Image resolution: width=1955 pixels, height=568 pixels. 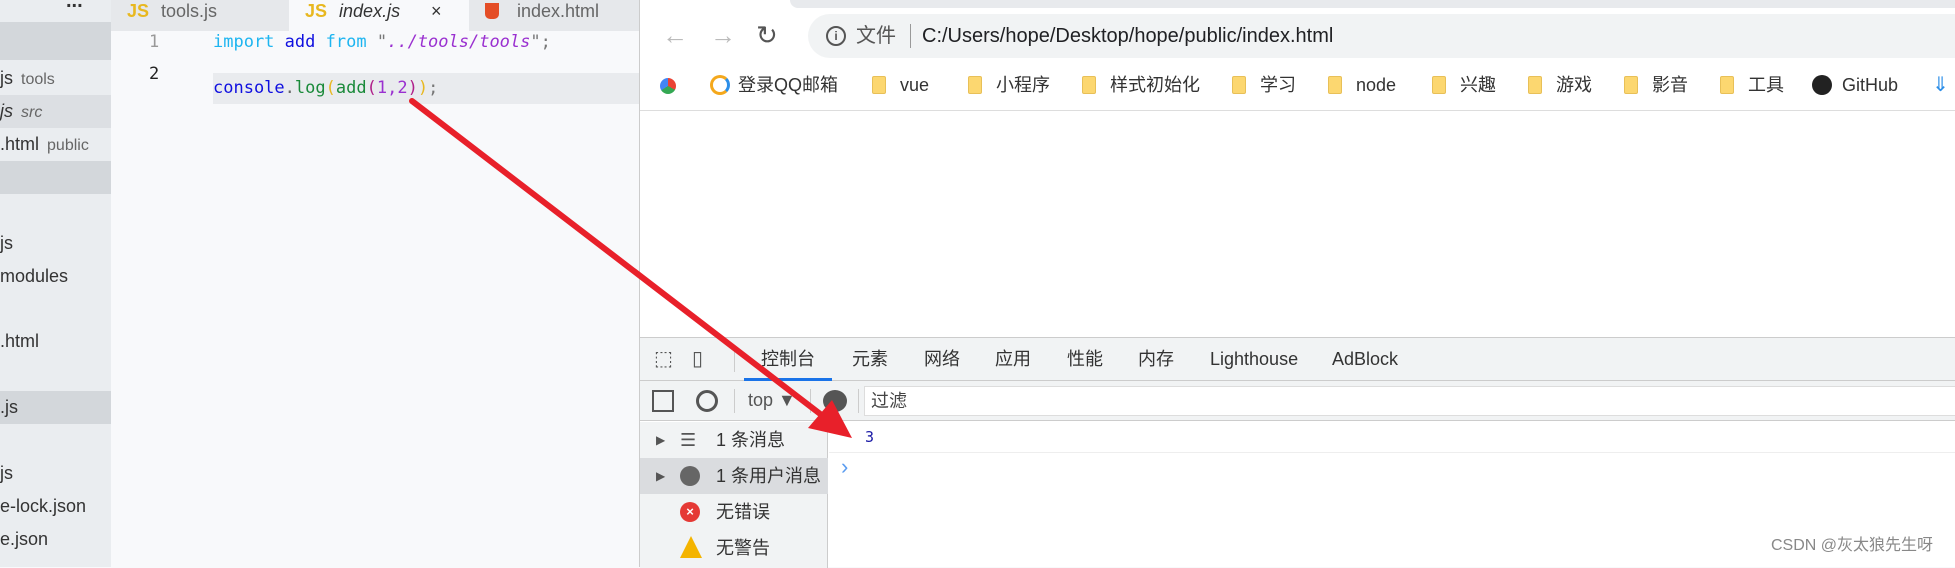 I want to click on tab-index-html: index.html, so click(x=554, y=15).